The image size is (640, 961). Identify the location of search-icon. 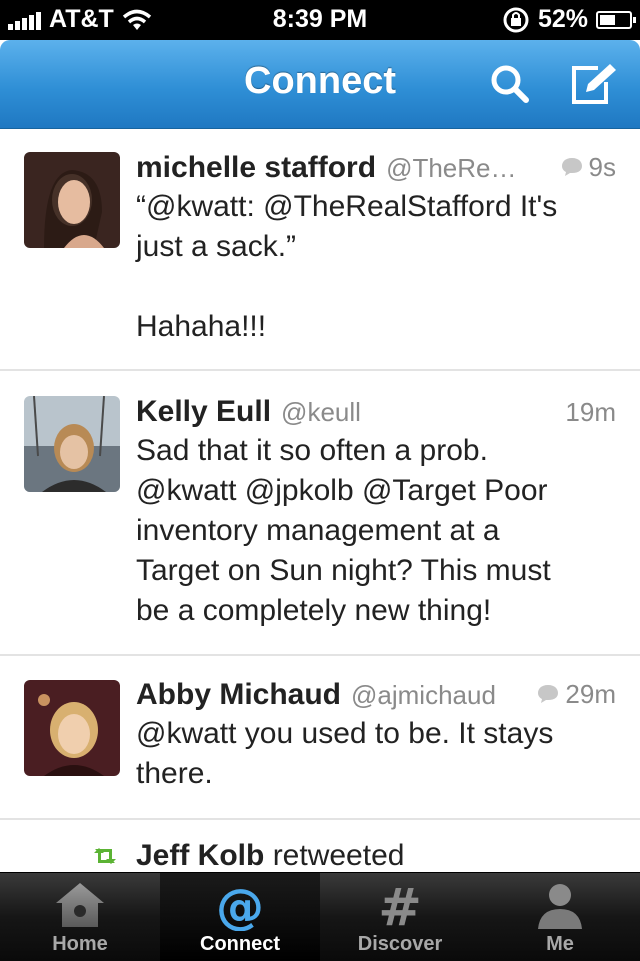
(510, 84).